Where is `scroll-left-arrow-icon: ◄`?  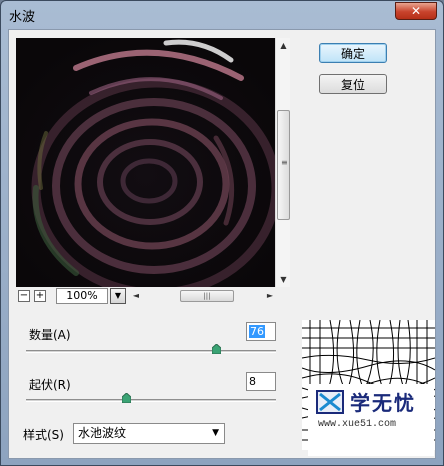
scroll-left-arrow-icon: ◄ is located at coordinates (136, 296).